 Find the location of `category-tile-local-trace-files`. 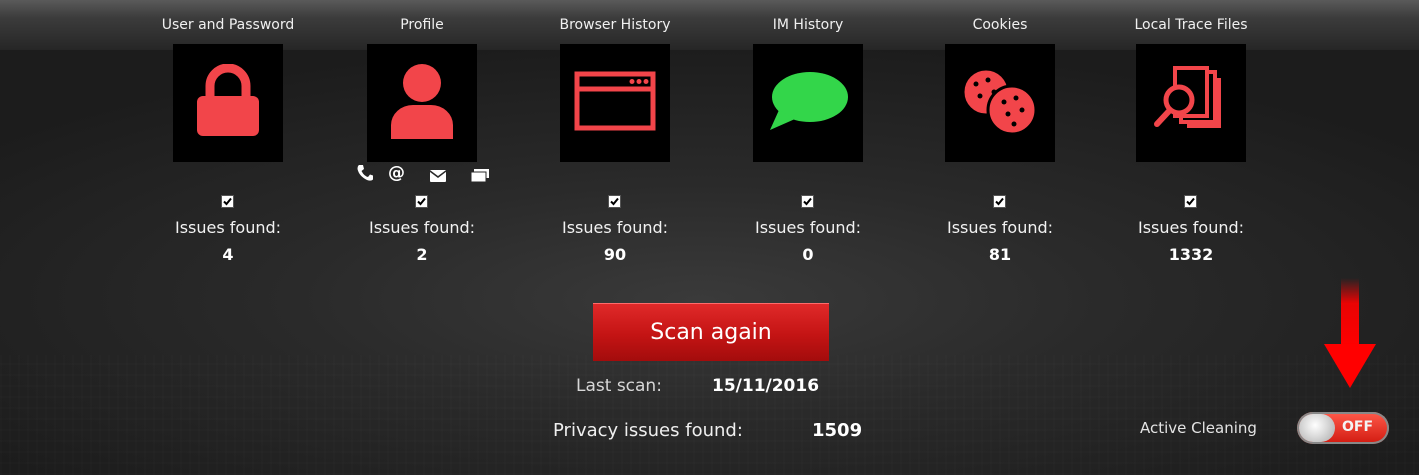

category-tile-local-trace-files is located at coordinates (1191, 103).